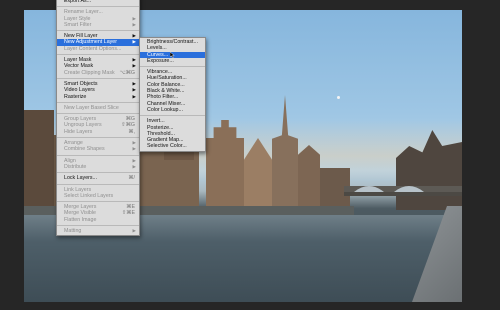  I want to click on menu-item-smart-filter: Smart Filter ▶, so click(98, 25).